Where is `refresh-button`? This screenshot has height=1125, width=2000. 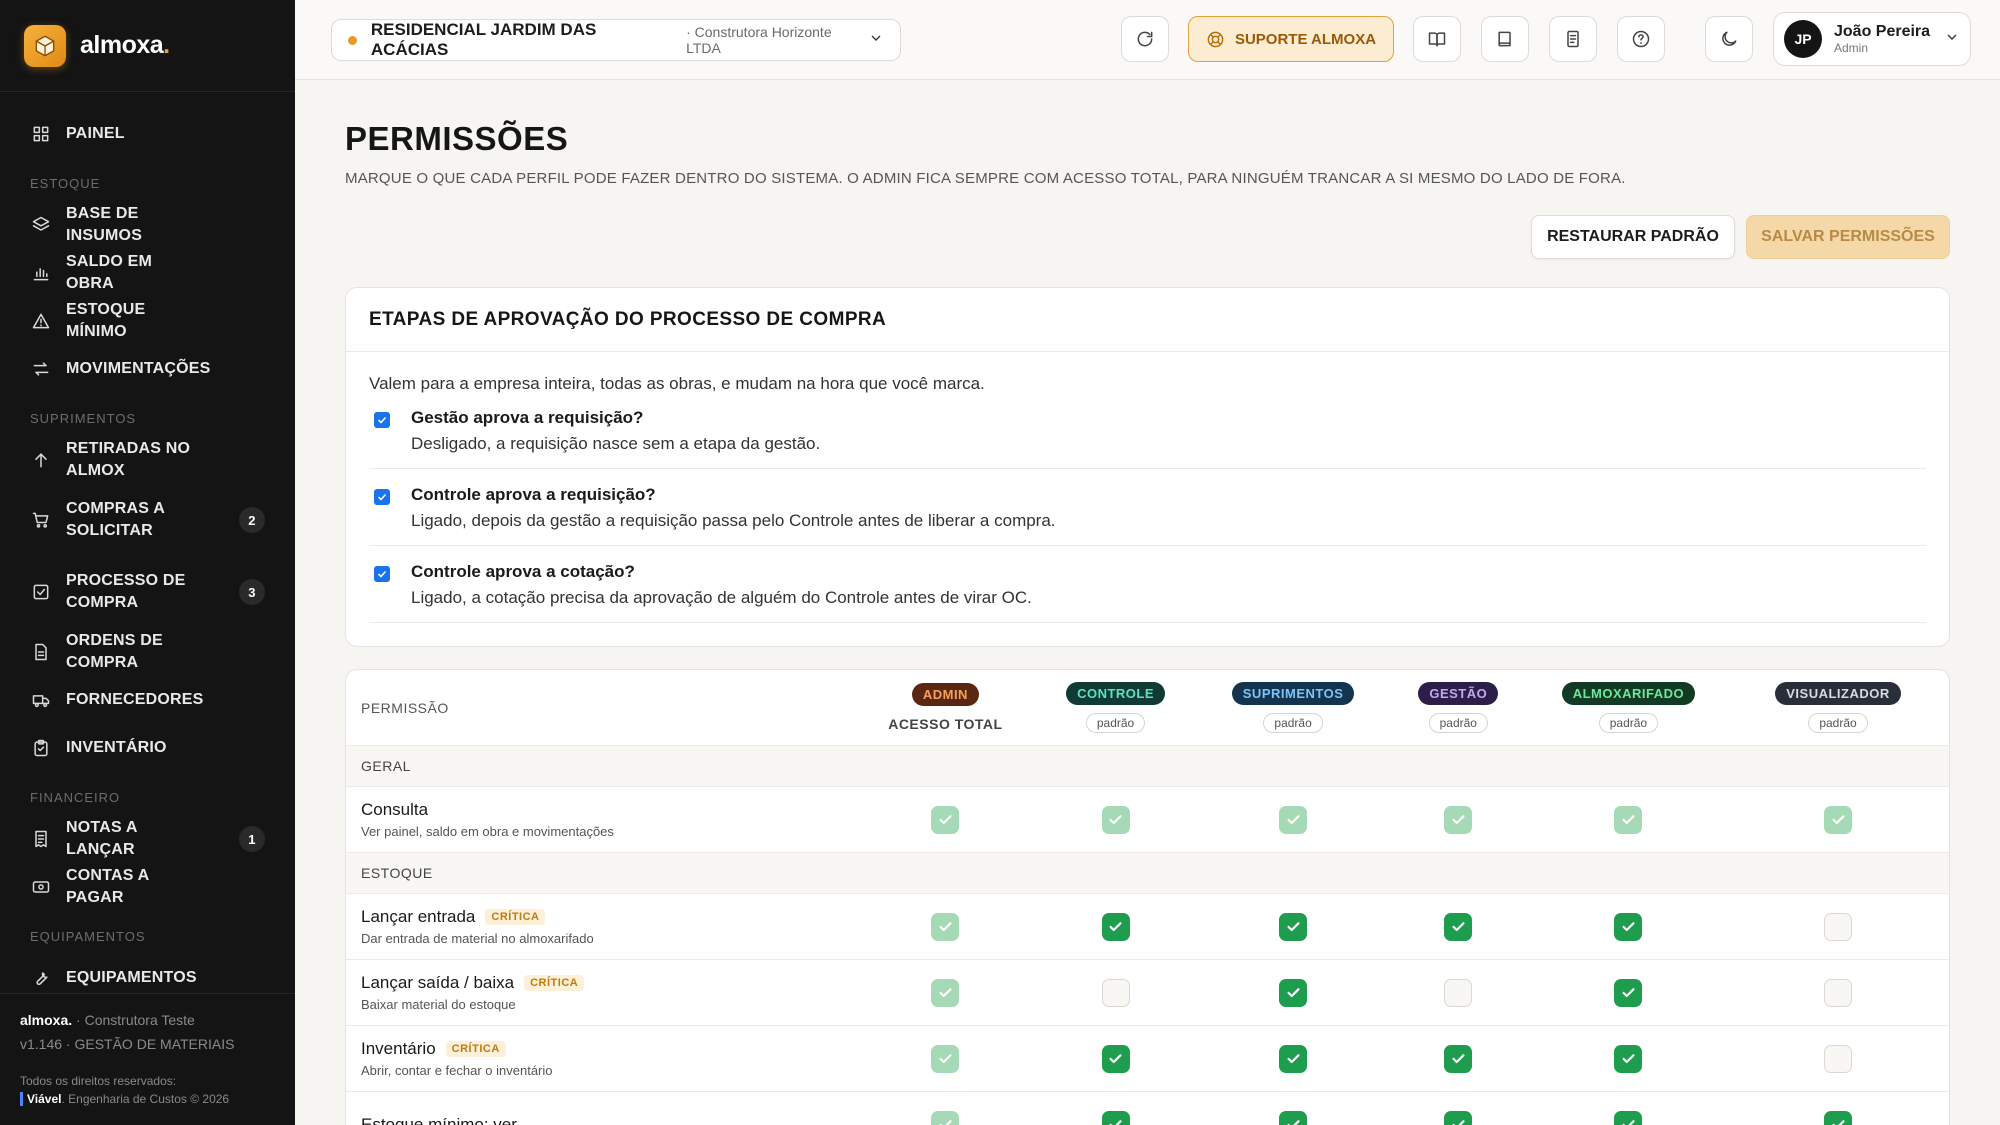 refresh-button is located at coordinates (1145, 39).